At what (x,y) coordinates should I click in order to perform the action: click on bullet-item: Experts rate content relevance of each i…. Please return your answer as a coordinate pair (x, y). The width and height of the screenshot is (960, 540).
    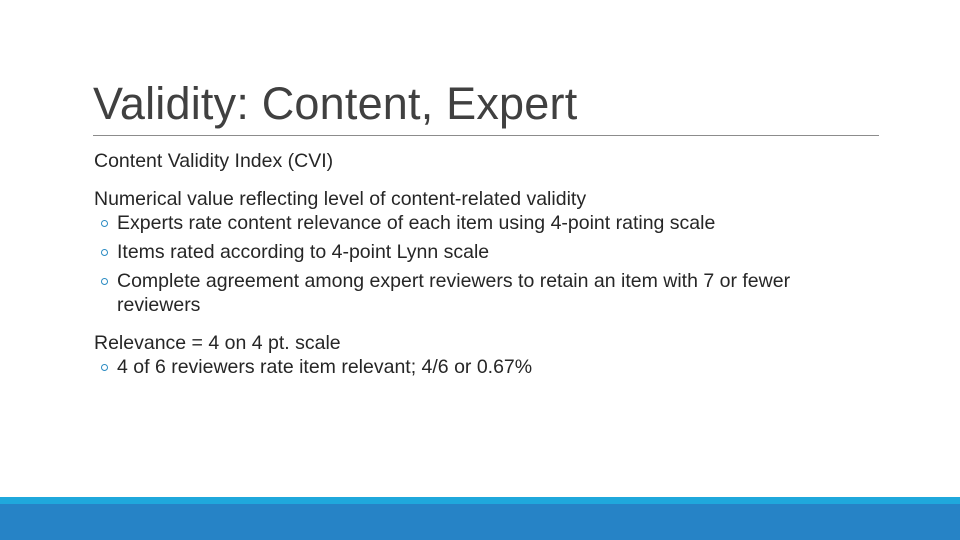
    Looking at the image, I should click on (494, 223).